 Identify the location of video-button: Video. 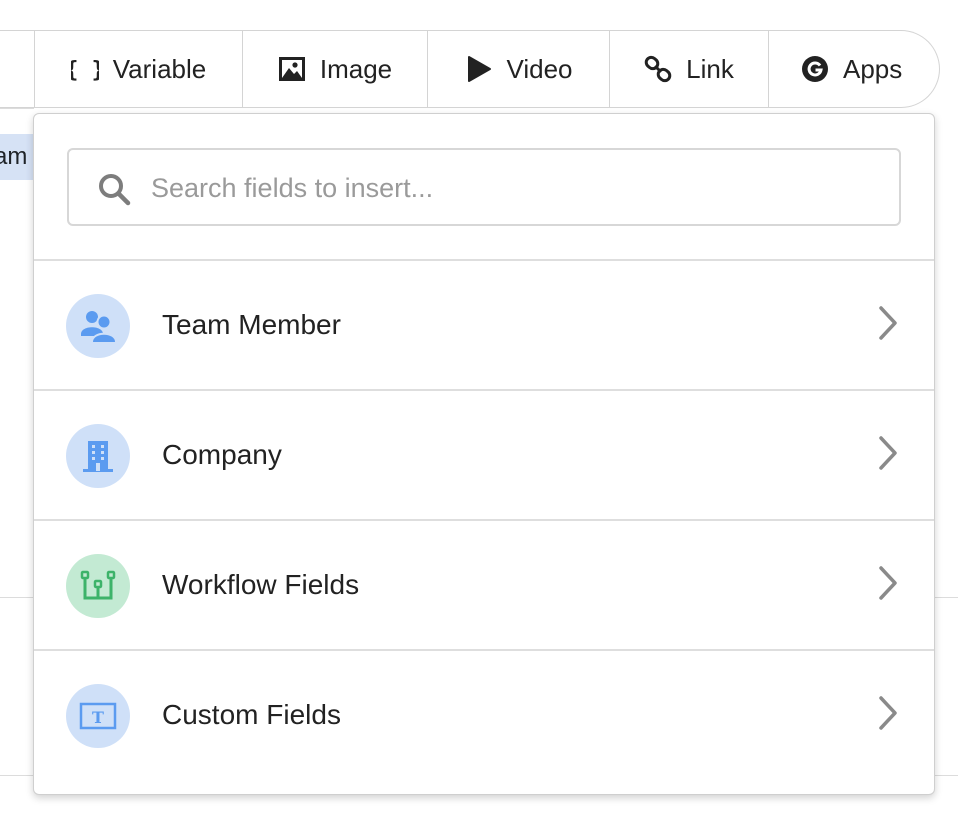
(518, 69).